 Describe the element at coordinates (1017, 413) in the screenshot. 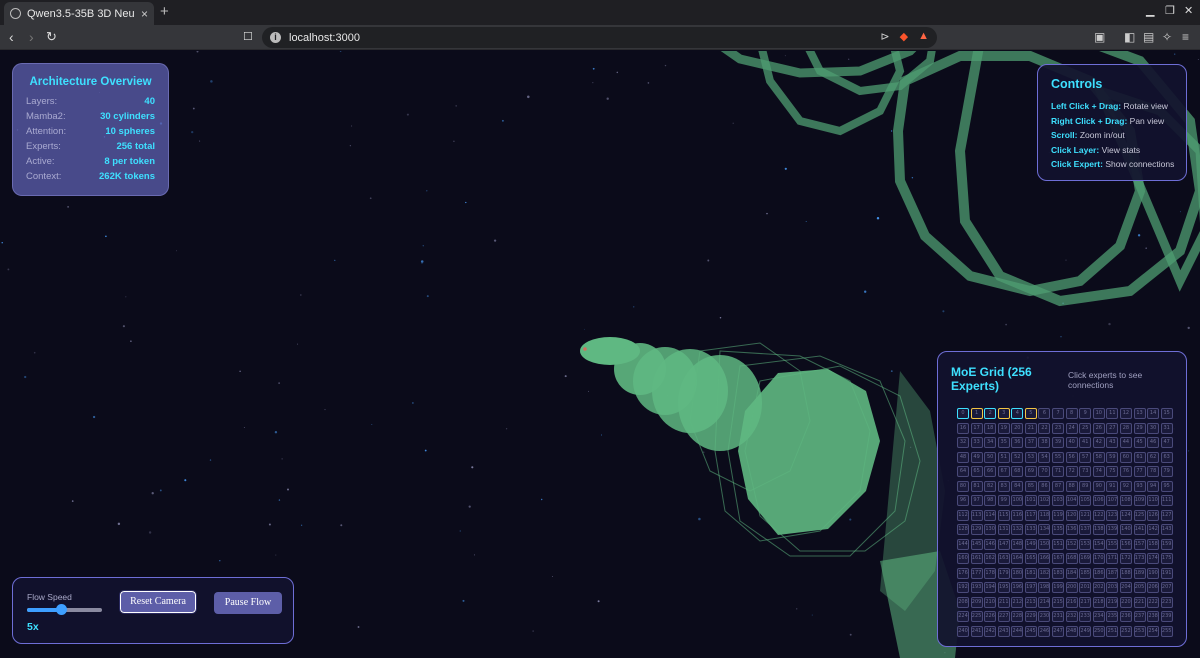

I see `expert-cell: 4` at that location.